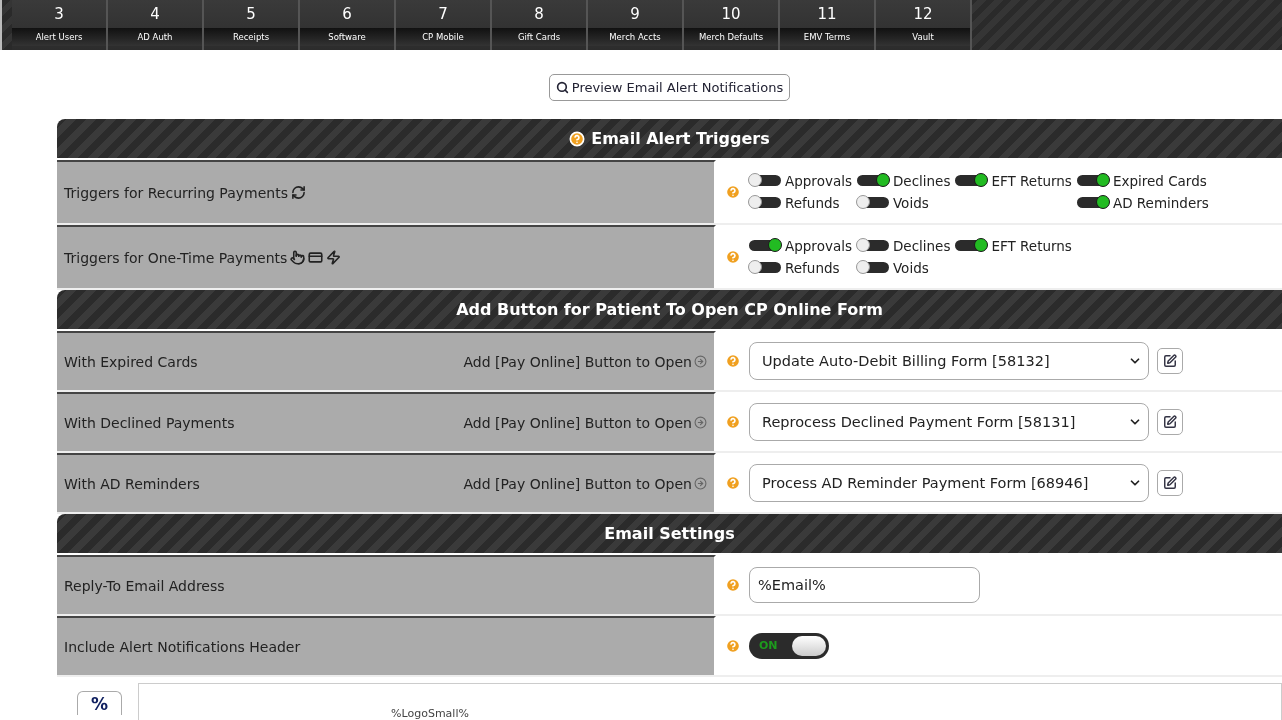  What do you see at coordinates (949, 421) in the screenshot?
I see `form-select: Reprocess Declined Payment Form [58131]` at bounding box center [949, 421].